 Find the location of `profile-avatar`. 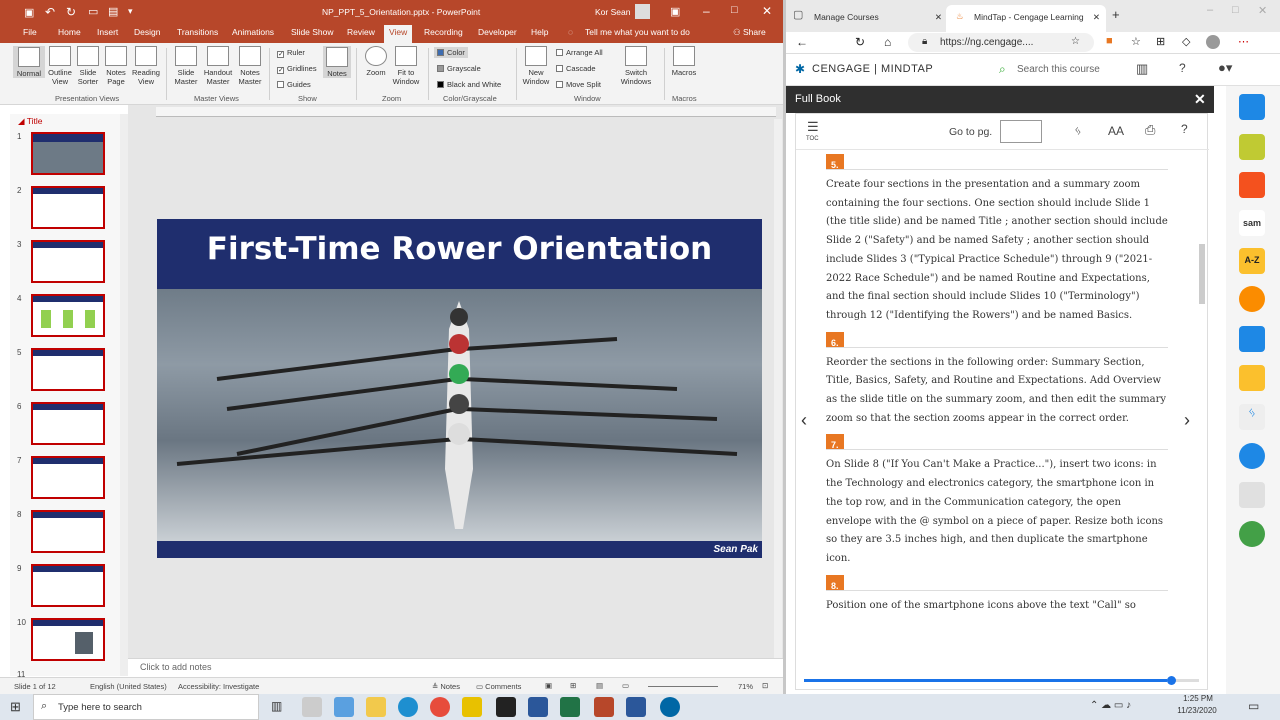

profile-avatar is located at coordinates (1213, 42).